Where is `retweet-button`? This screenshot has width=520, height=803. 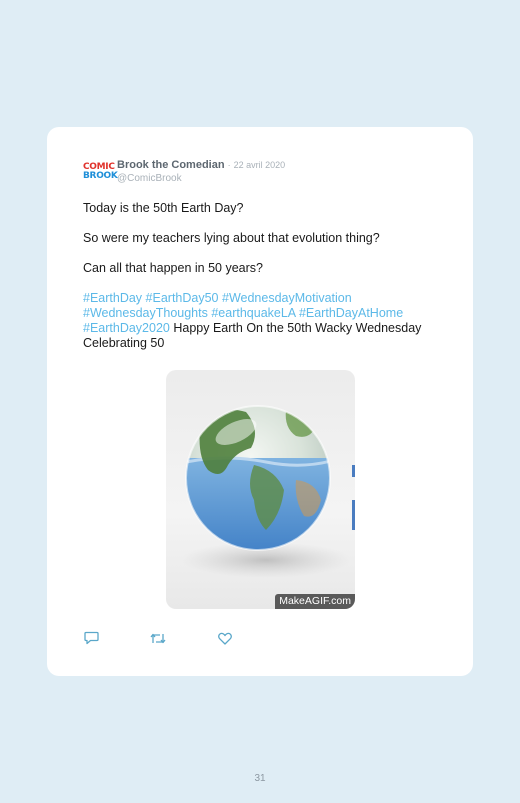
retweet-button is located at coordinates (158, 638).